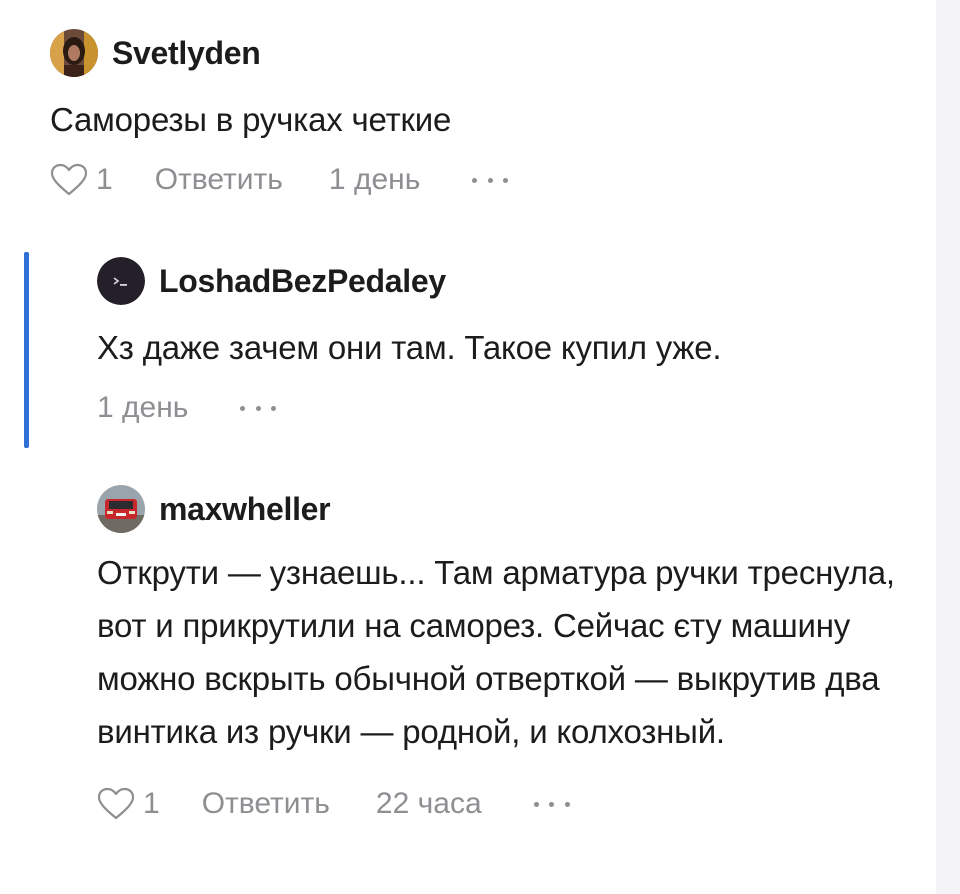 Image resolution: width=960 pixels, height=894 pixels. What do you see at coordinates (507, 281) in the screenshot?
I see `comment-author-row: LoshadBezPedaley` at bounding box center [507, 281].